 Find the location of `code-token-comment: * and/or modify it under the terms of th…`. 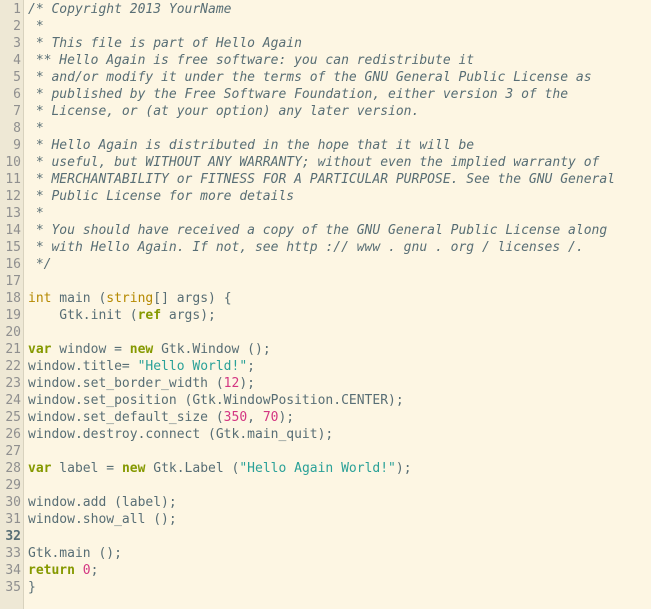

code-token-comment: * and/or modify it under the terms of th… is located at coordinates (310, 77).